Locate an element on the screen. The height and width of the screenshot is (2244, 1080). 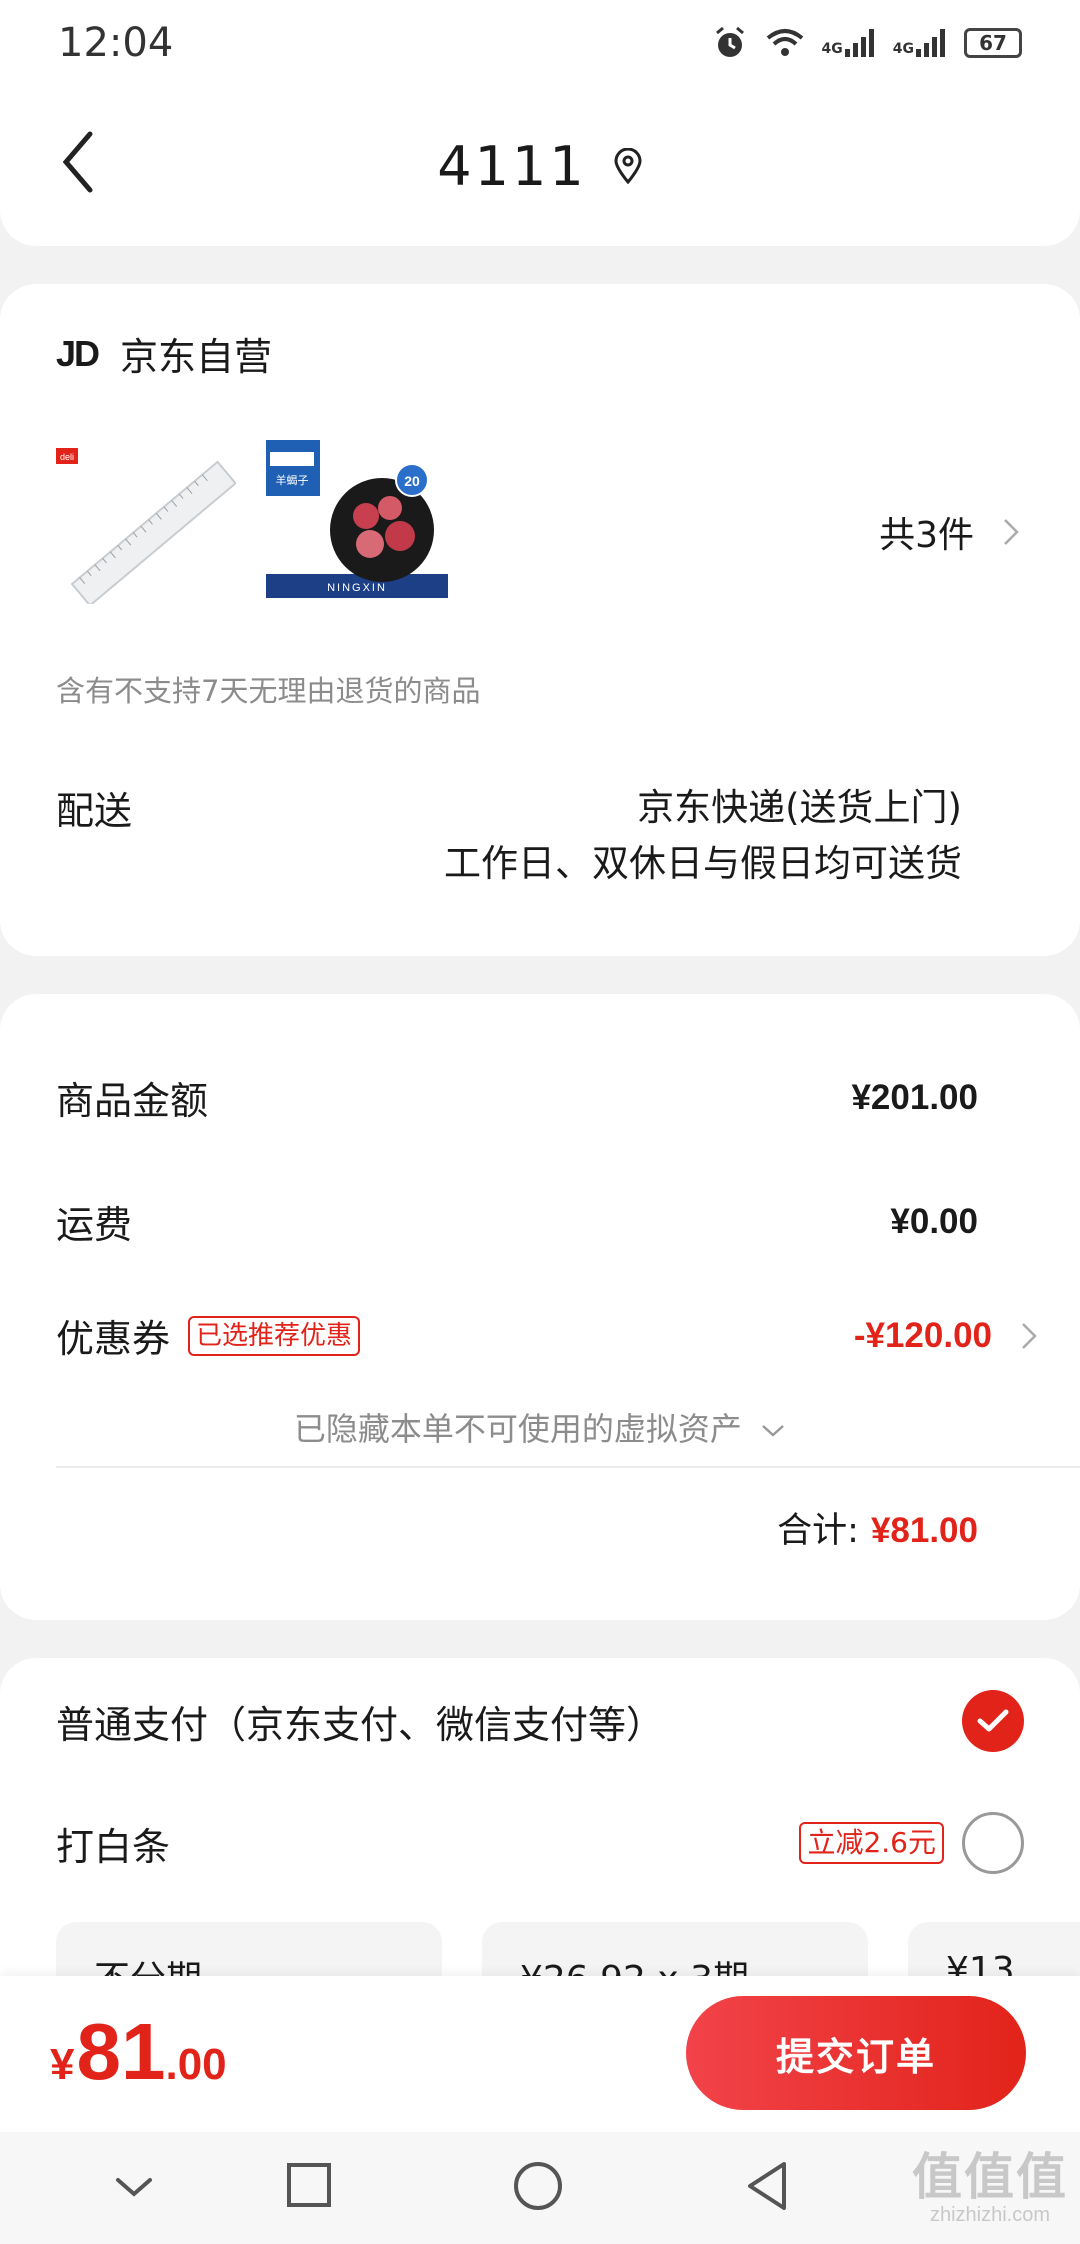
status-icons: 4G 4G 67 is located at coordinates (867, 43).